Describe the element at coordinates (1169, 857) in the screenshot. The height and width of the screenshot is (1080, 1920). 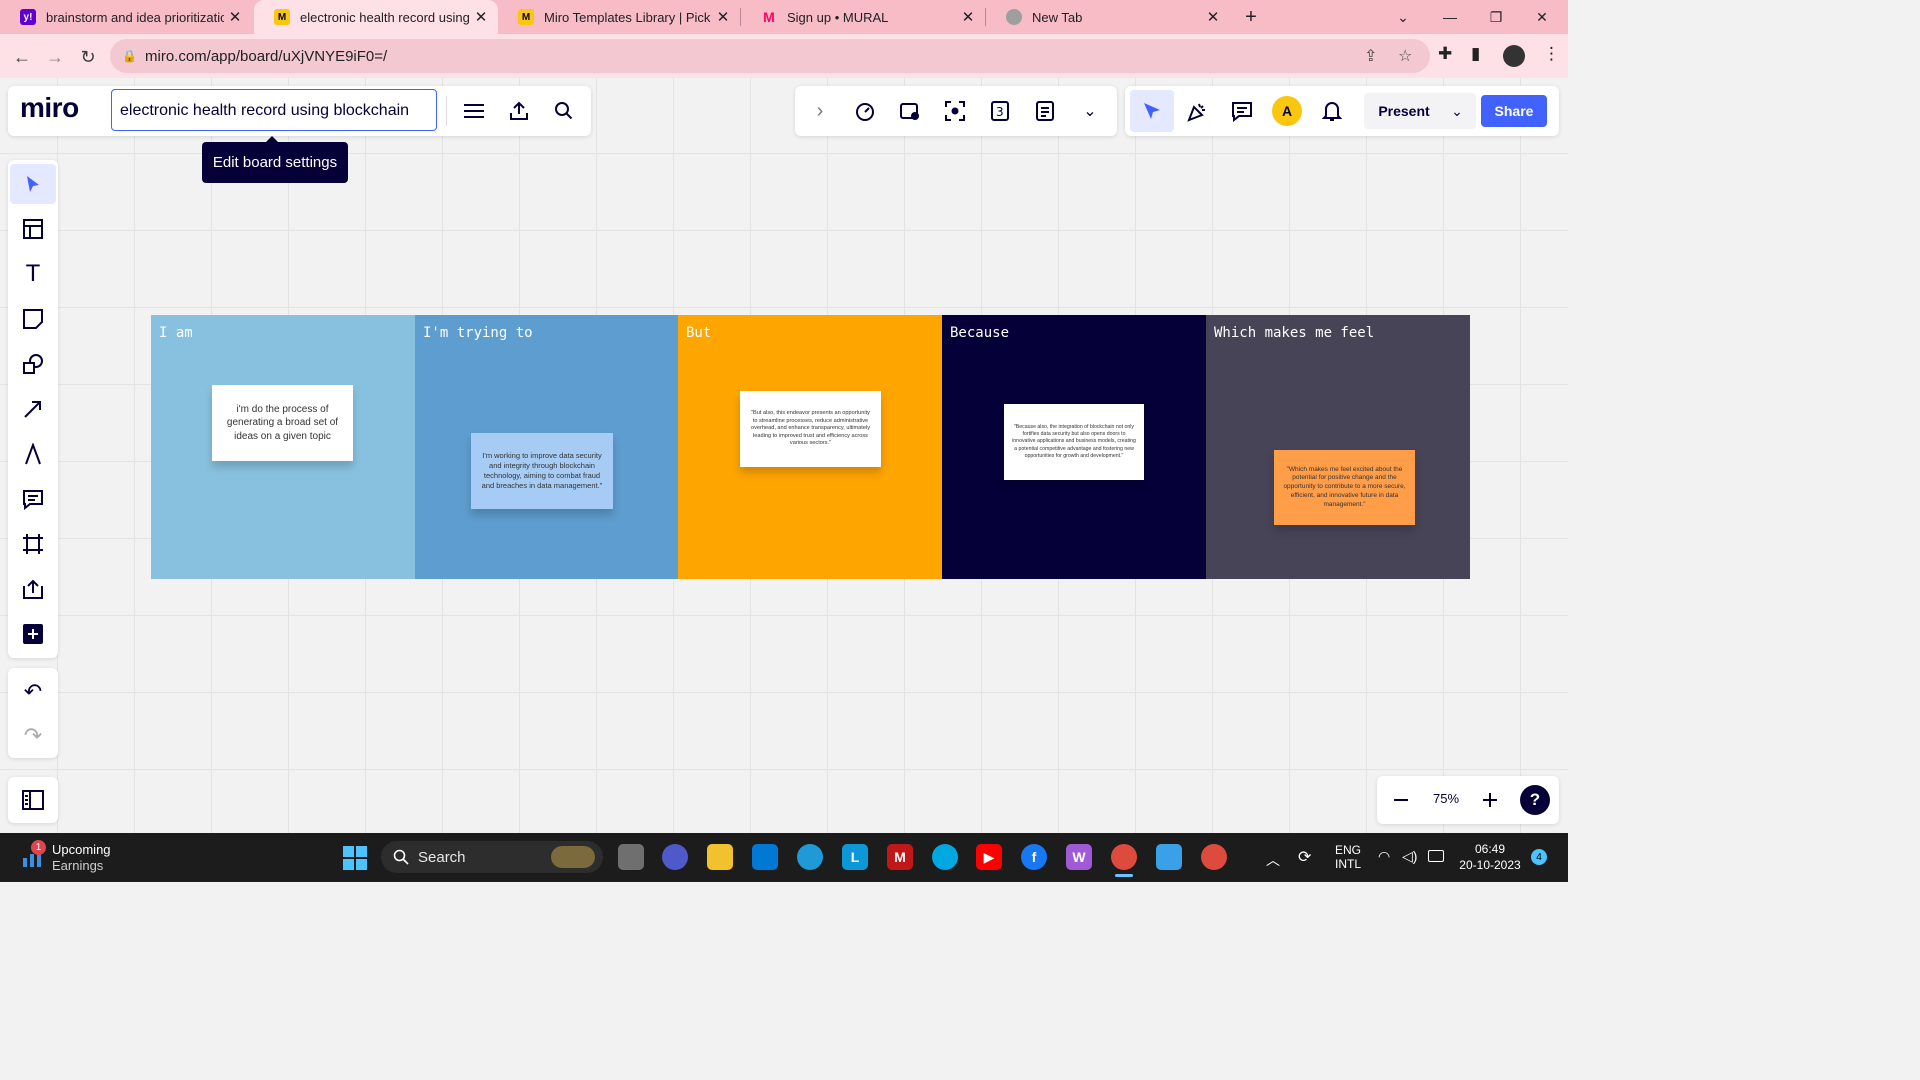
I see `photos-icon` at that location.